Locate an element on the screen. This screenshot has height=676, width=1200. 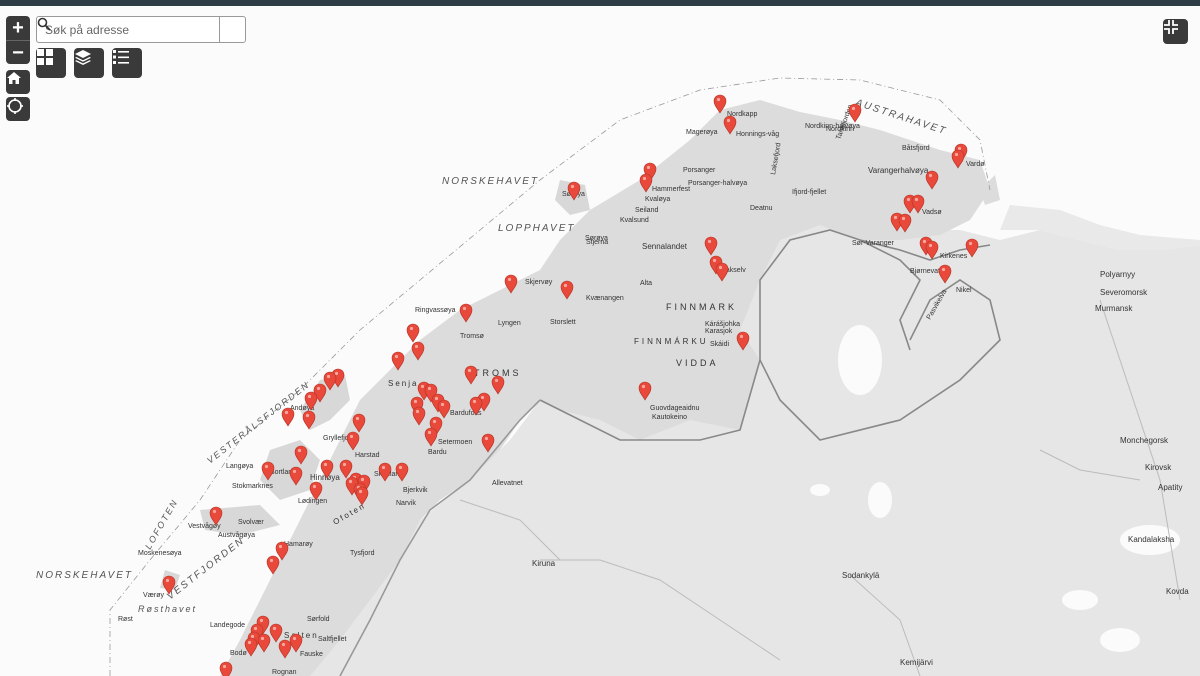
svg-text: Setermoen is located at coordinates (455, 442).